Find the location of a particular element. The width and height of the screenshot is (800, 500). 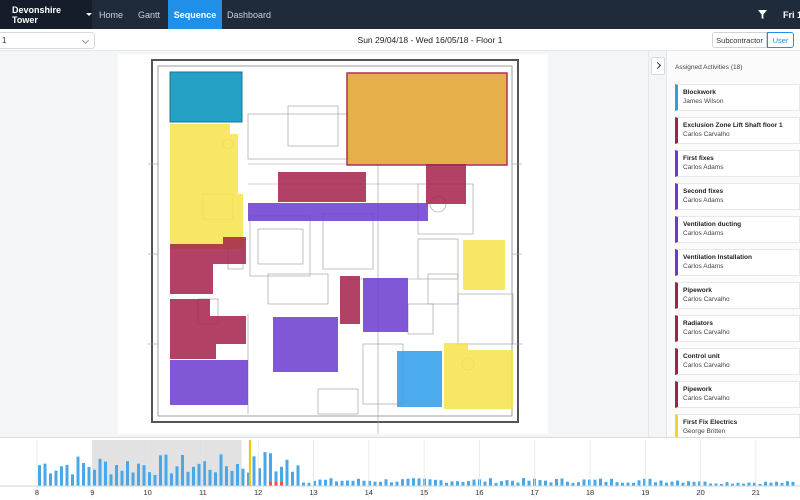

activity-count: (18) is located at coordinates (736, 67).